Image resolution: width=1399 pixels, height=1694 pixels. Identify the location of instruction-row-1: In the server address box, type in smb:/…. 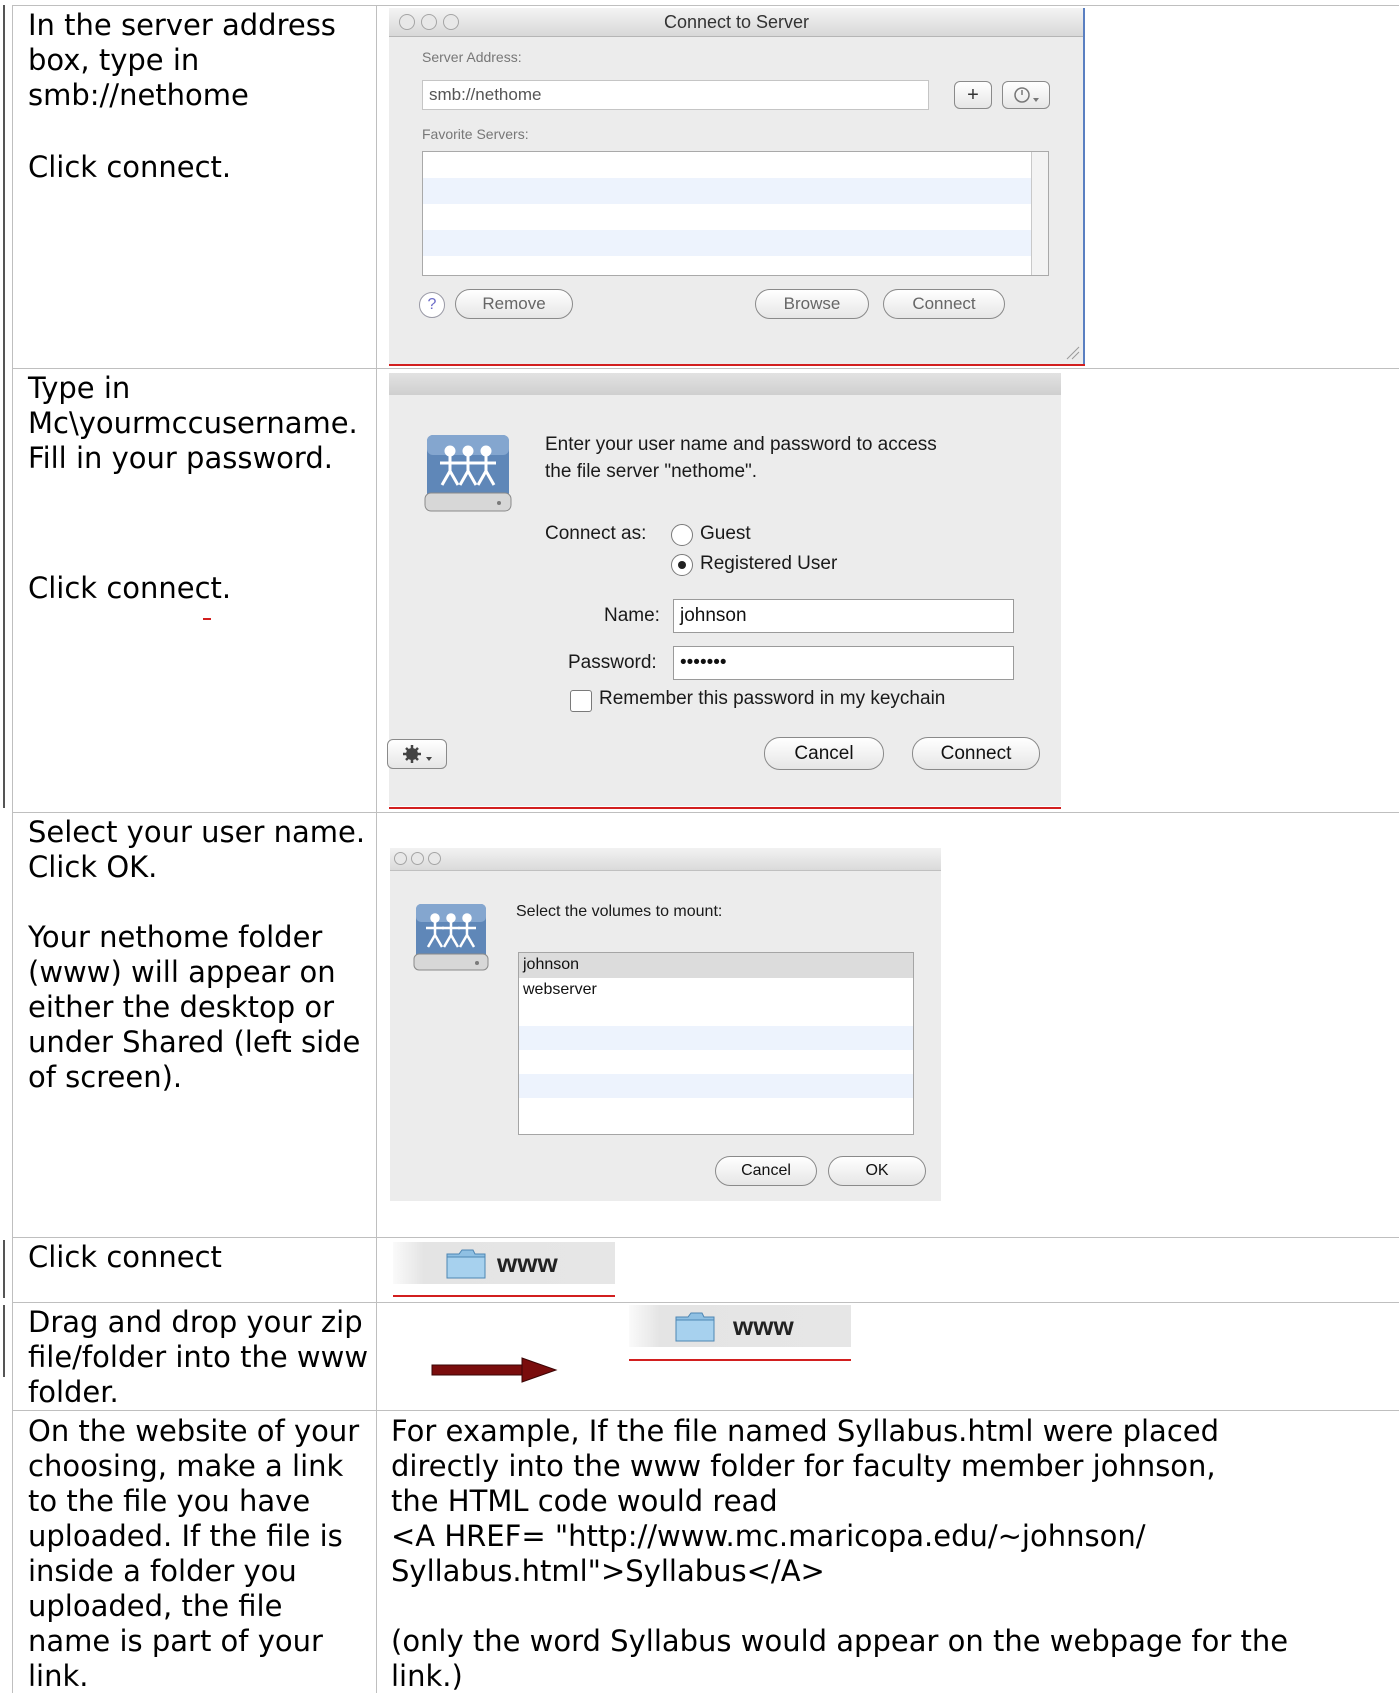
(200, 96).